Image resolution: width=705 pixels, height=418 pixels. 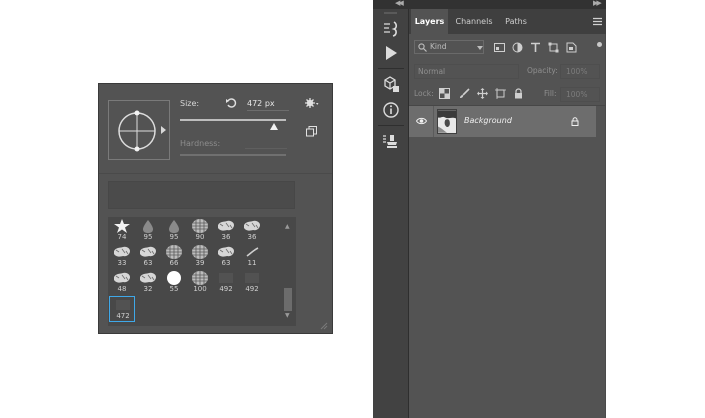 I want to click on lock-position-icon, so click(x=482, y=93).